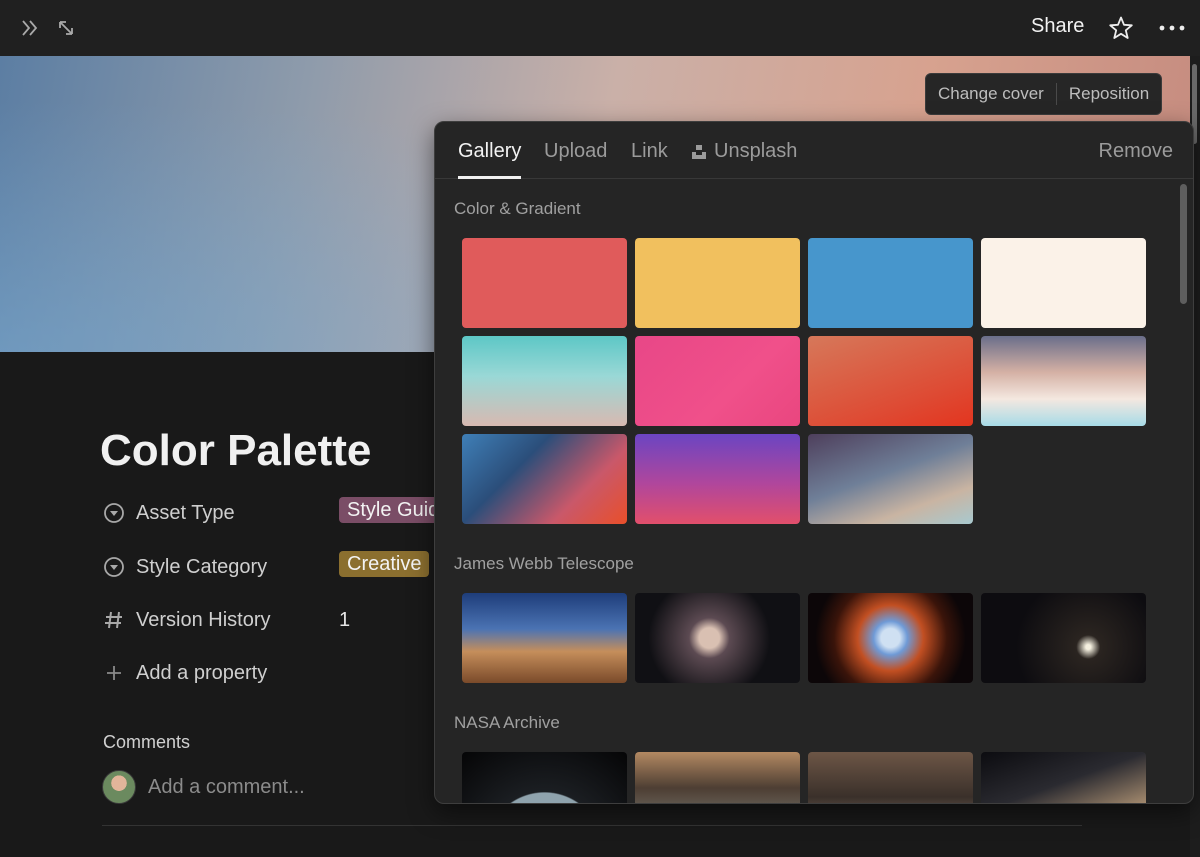 The height and width of the screenshot is (857, 1200). Describe the element at coordinates (1136, 151) in the screenshot. I see `remove-cover-button: Remove` at that location.